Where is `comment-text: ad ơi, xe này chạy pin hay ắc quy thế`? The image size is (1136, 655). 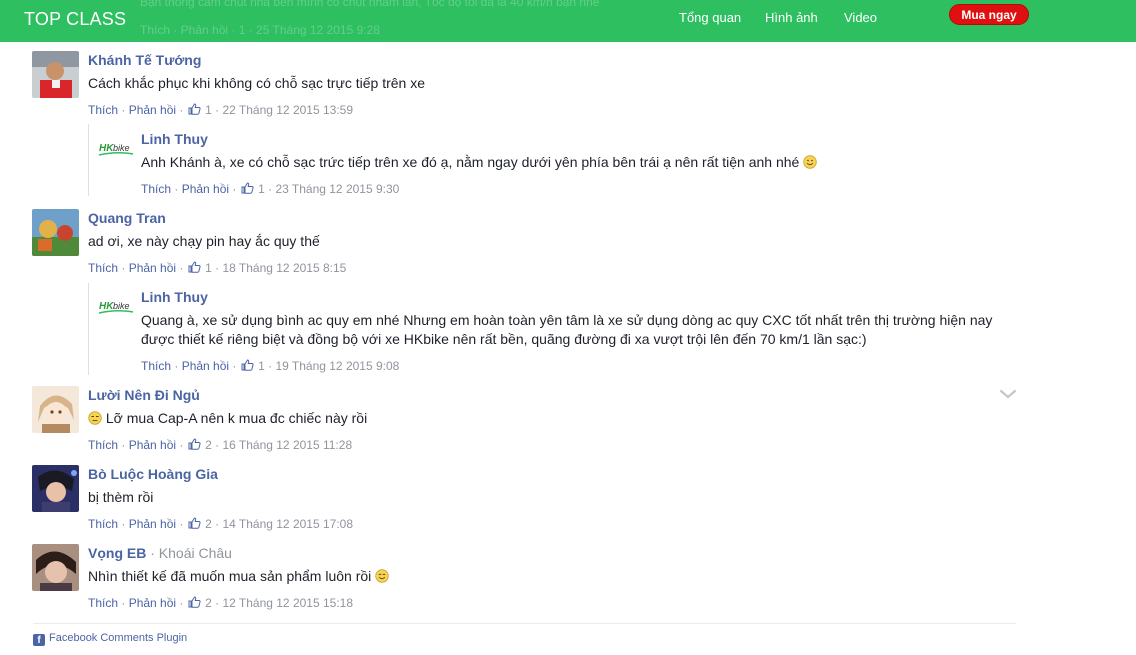
comment-text: ad ơi, xe này chạy pin hay ắc quy thế is located at coordinates (204, 241).